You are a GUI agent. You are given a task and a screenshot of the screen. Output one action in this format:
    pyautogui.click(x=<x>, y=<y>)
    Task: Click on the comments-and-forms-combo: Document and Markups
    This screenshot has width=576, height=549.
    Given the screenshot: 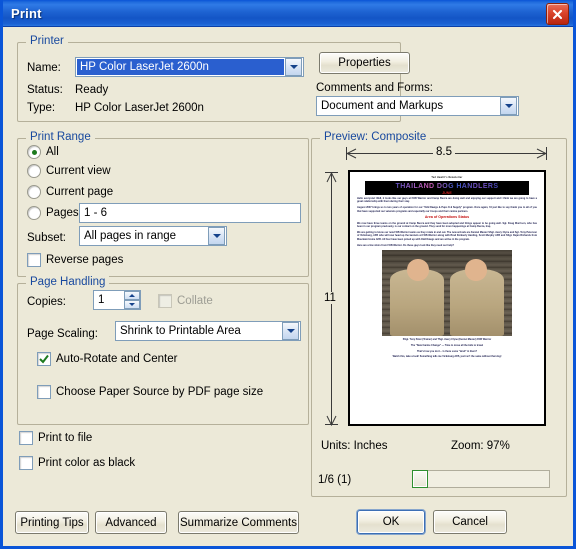 What is the action you would take?
    pyautogui.click(x=417, y=106)
    